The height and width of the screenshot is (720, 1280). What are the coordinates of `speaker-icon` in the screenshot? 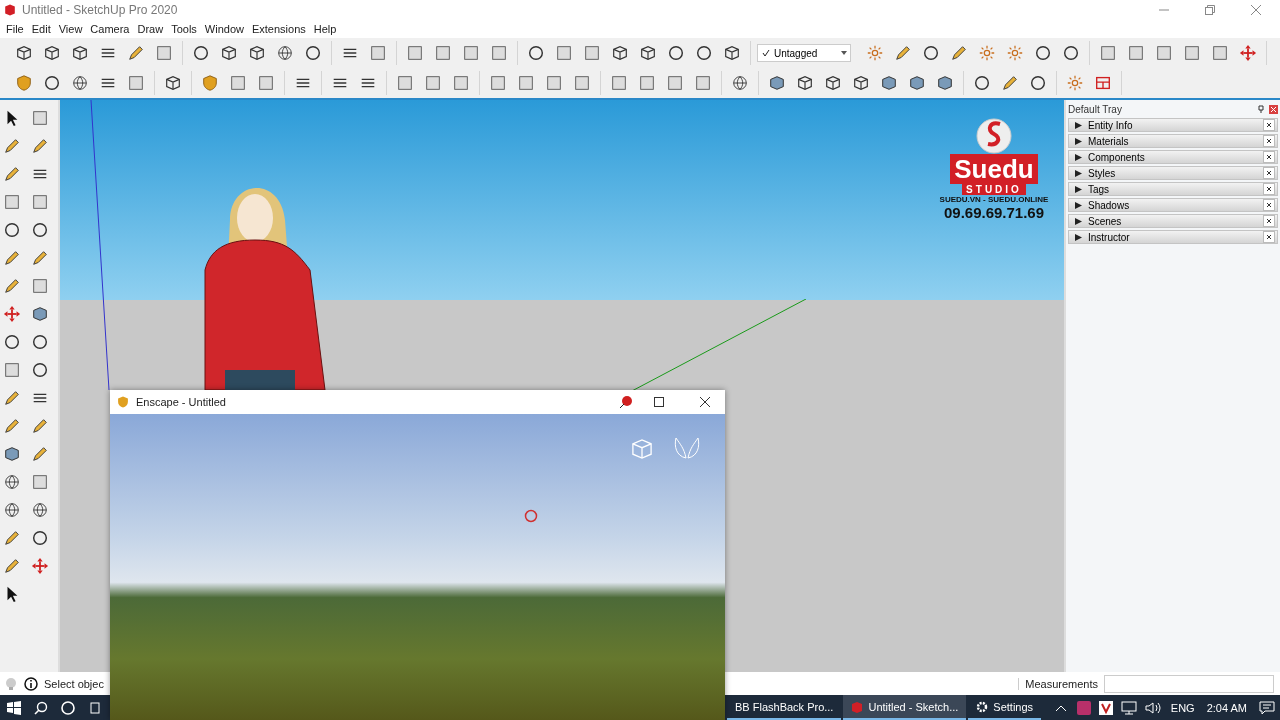 It's located at (1152, 707).